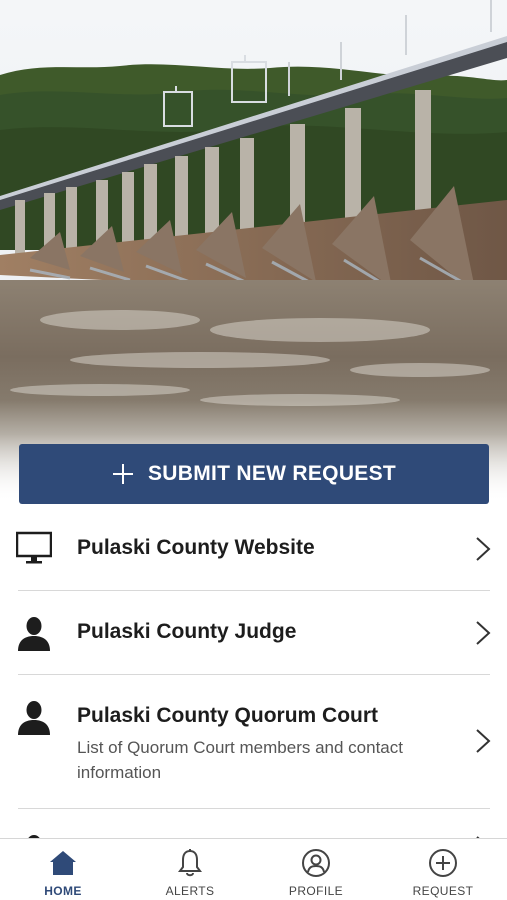 The height and width of the screenshot is (900, 507). What do you see at coordinates (316, 891) in the screenshot?
I see `tab-label: PROFILE` at bounding box center [316, 891].